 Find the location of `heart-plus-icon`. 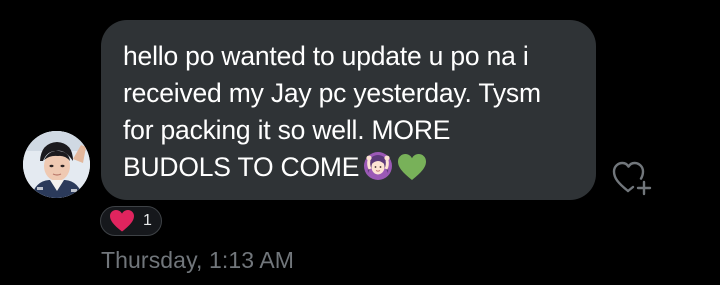

heart-plus-icon is located at coordinates (632, 178).